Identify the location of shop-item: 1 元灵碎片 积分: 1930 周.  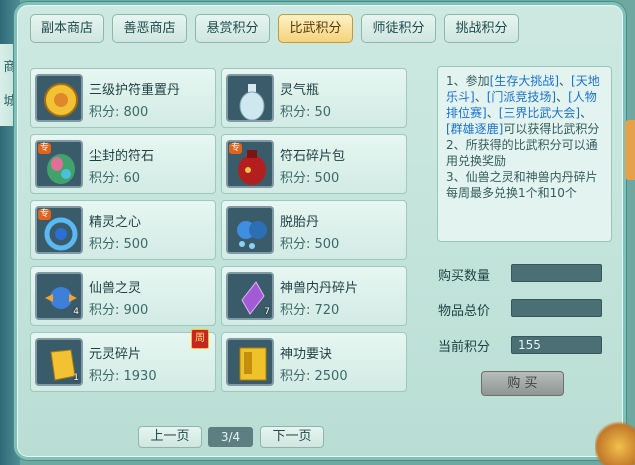
(123, 360).